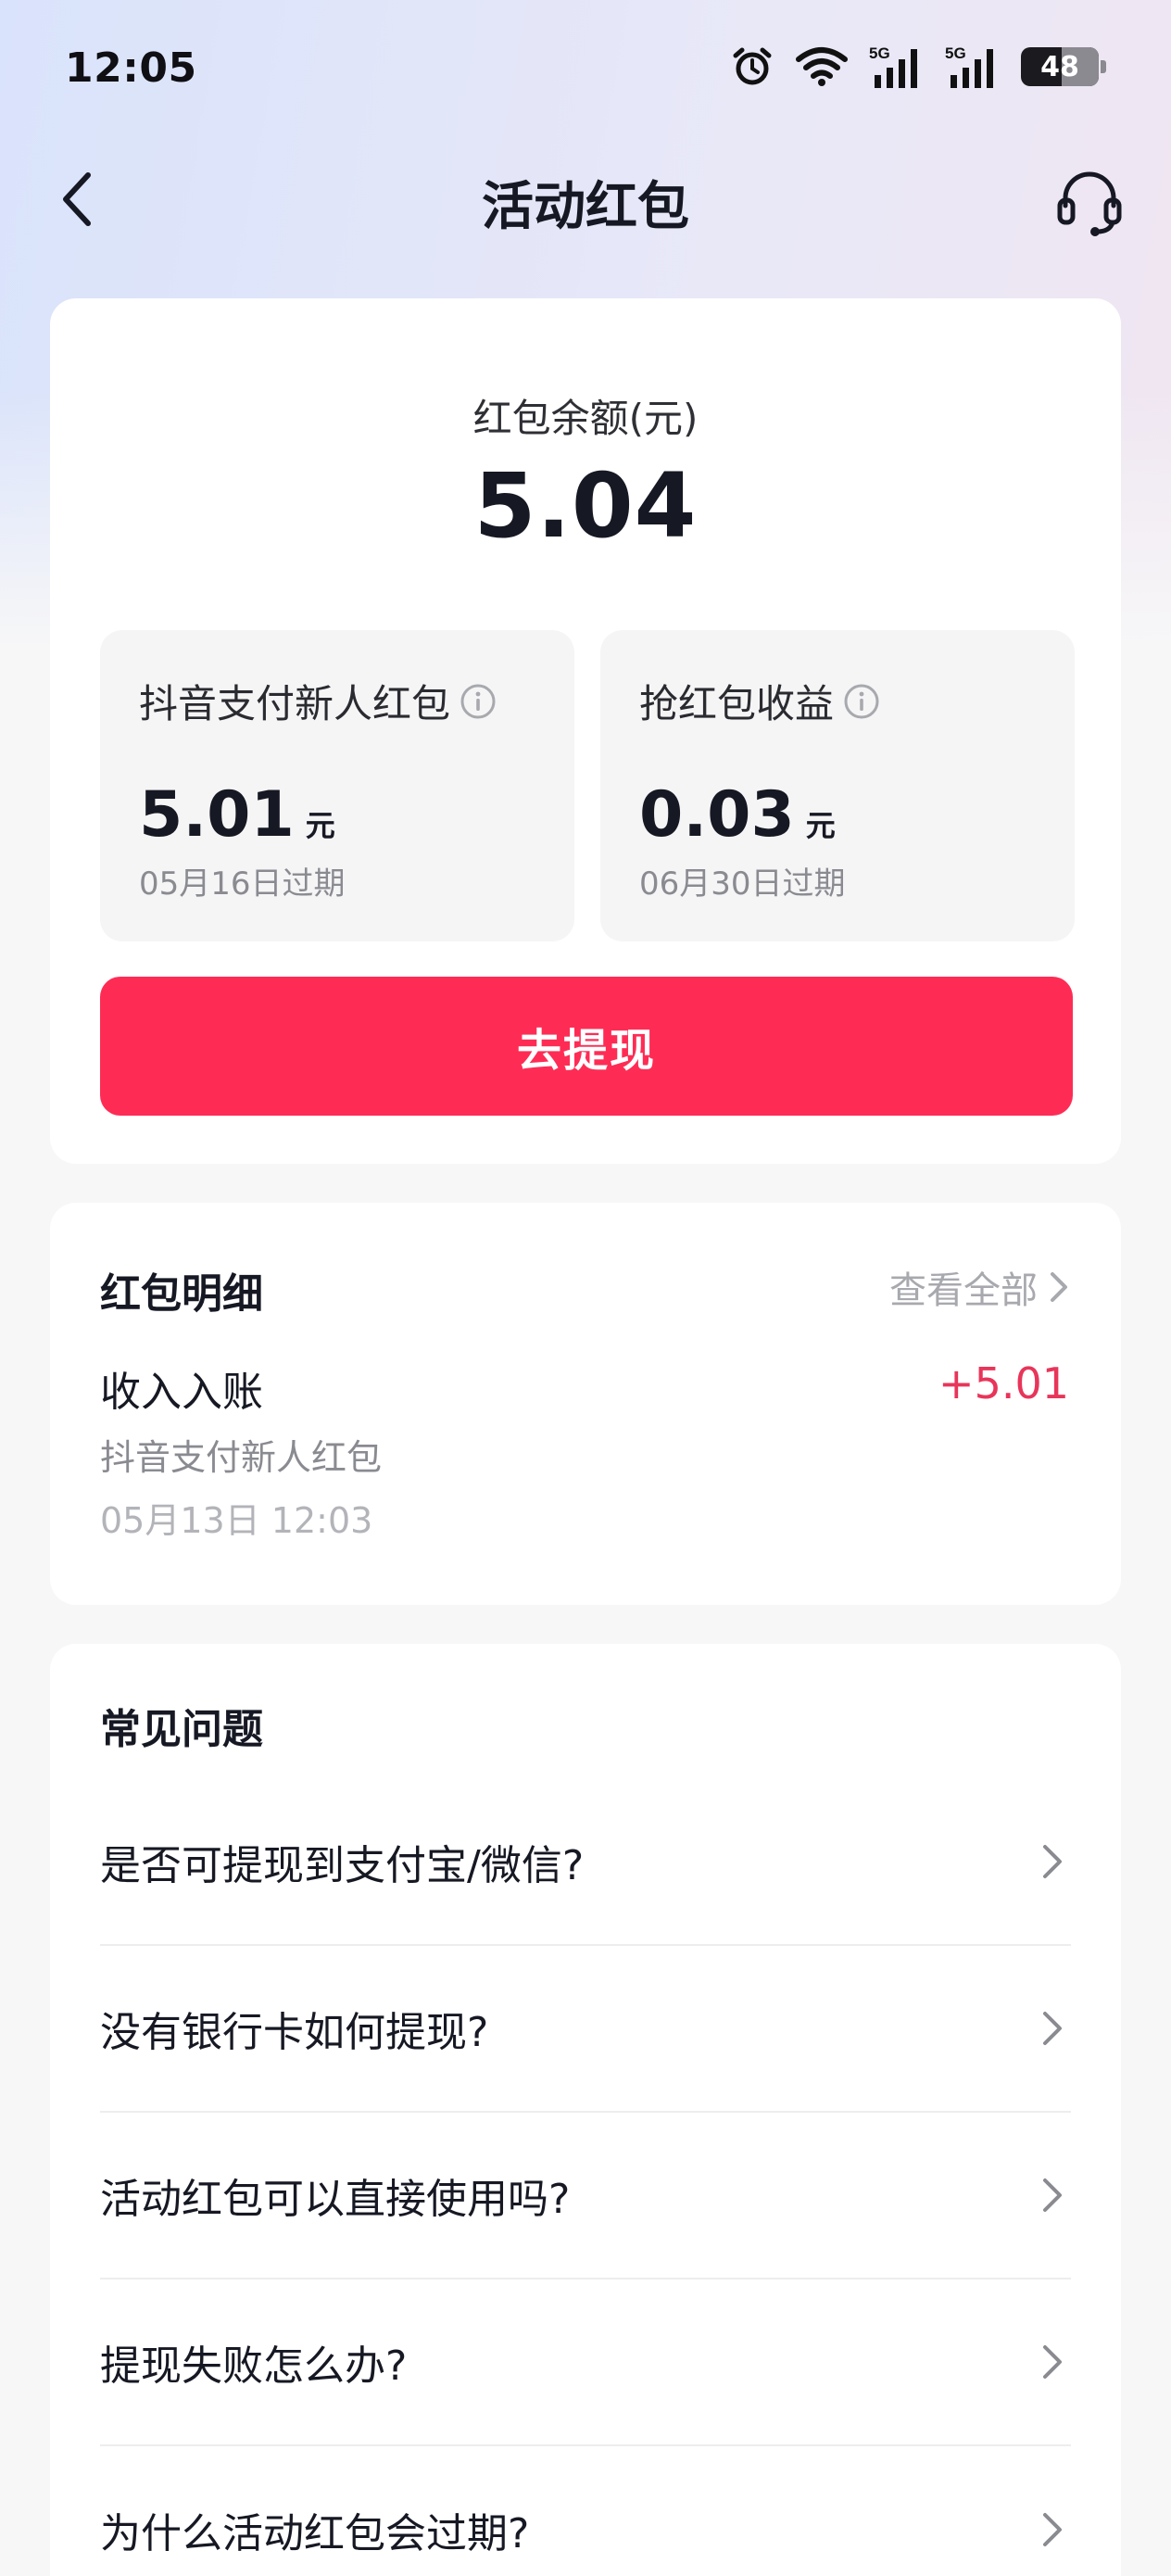  I want to click on status-bar: 12:05 5G 5G 48, so click(585, 69).